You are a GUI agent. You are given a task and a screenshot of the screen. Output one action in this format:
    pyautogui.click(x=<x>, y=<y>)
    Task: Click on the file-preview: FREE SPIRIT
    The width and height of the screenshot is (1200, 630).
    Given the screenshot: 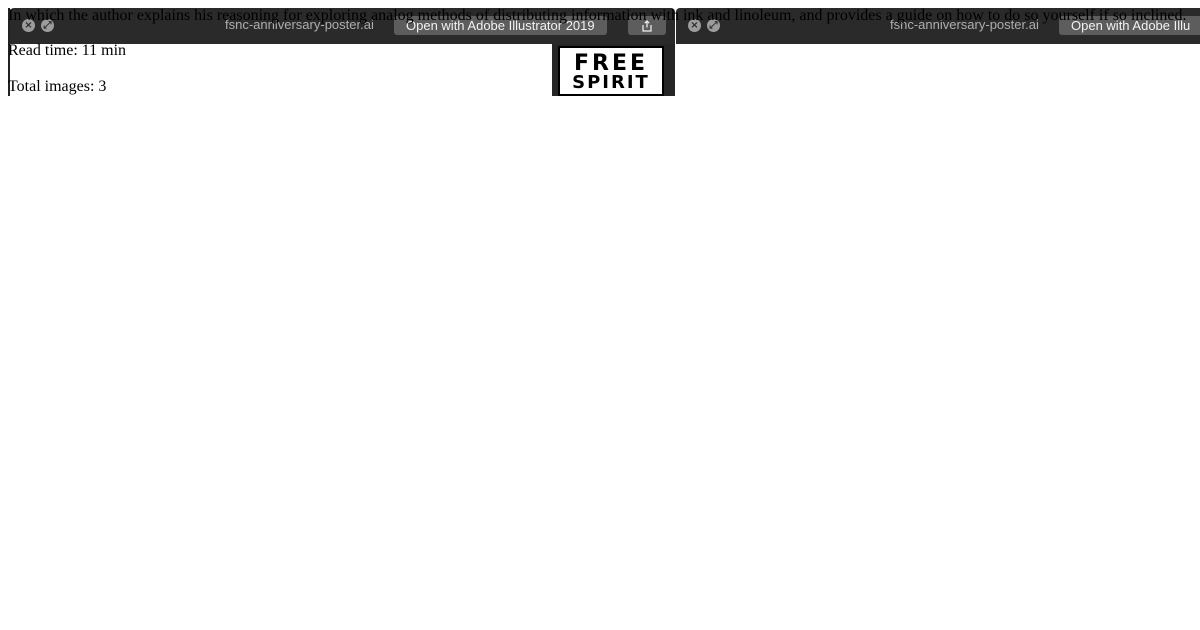 What is the action you would take?
    pyautogui.click(x=342, y=70)
    